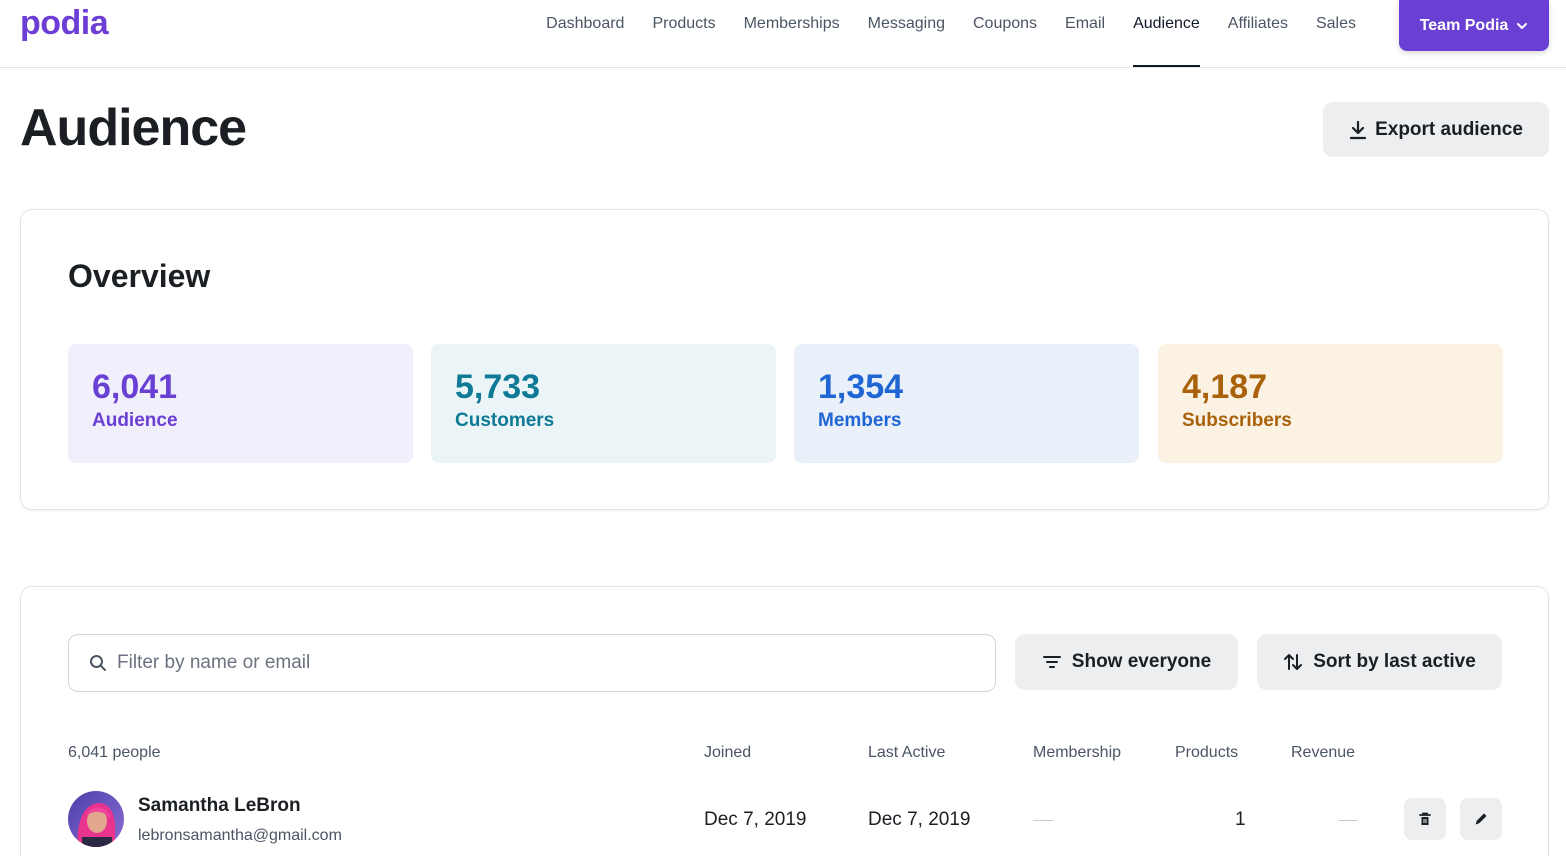  I want to click on page-title: Audience, so click(133, 128).